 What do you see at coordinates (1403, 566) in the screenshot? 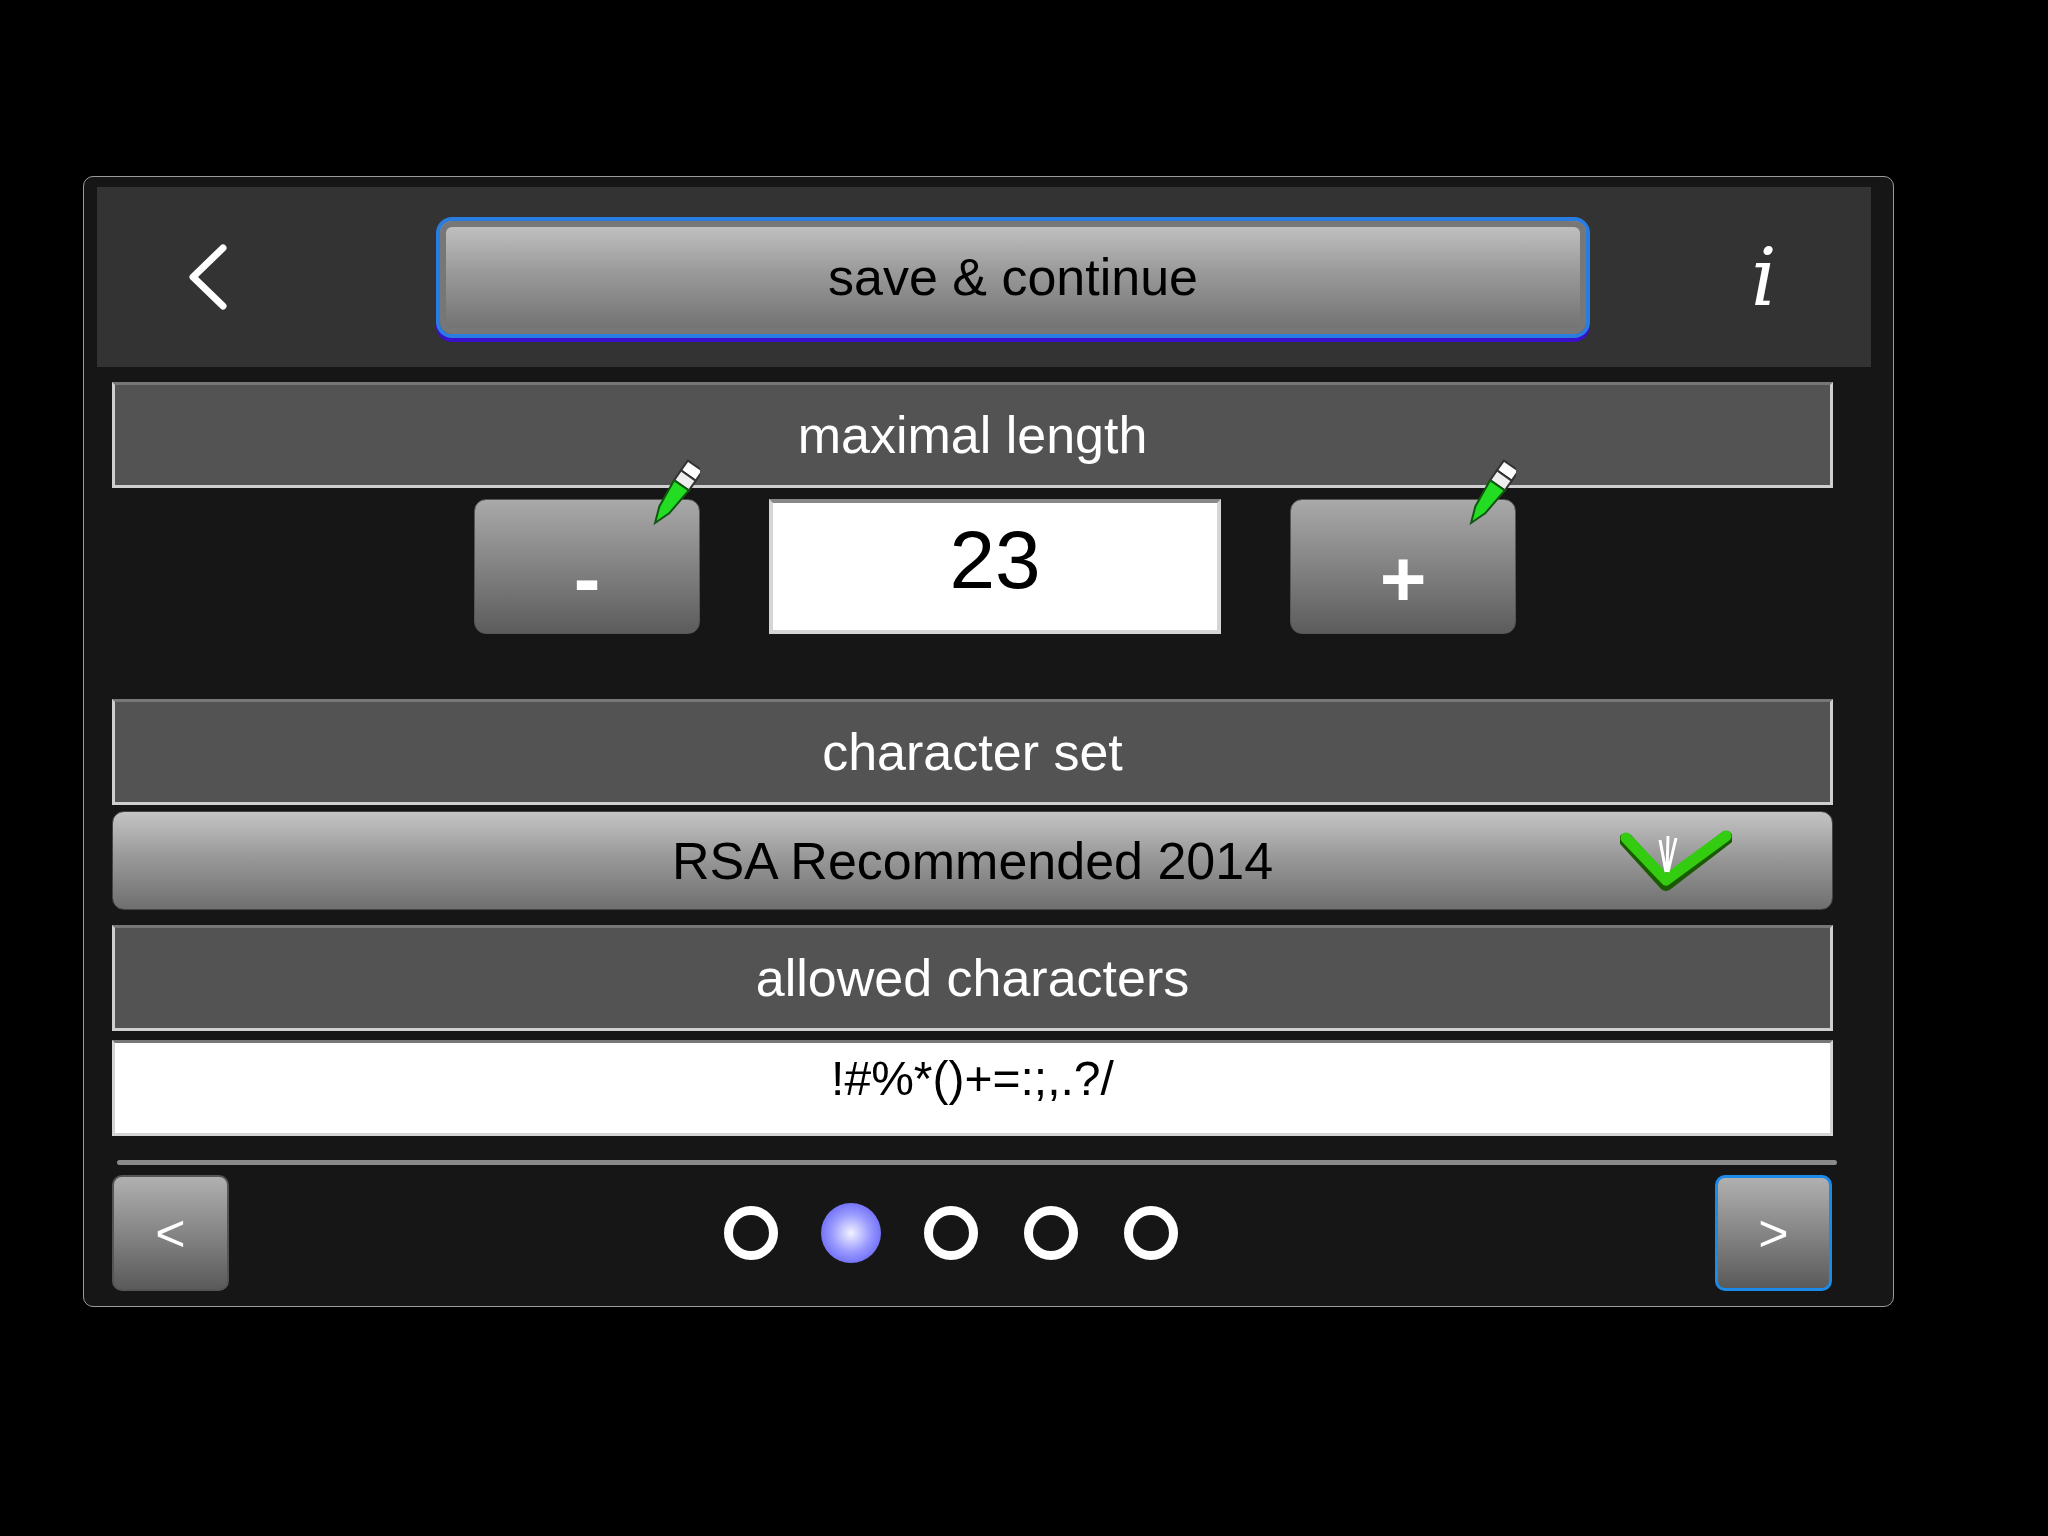
I see `increment-button: +` at bounding box center [1403, 566].